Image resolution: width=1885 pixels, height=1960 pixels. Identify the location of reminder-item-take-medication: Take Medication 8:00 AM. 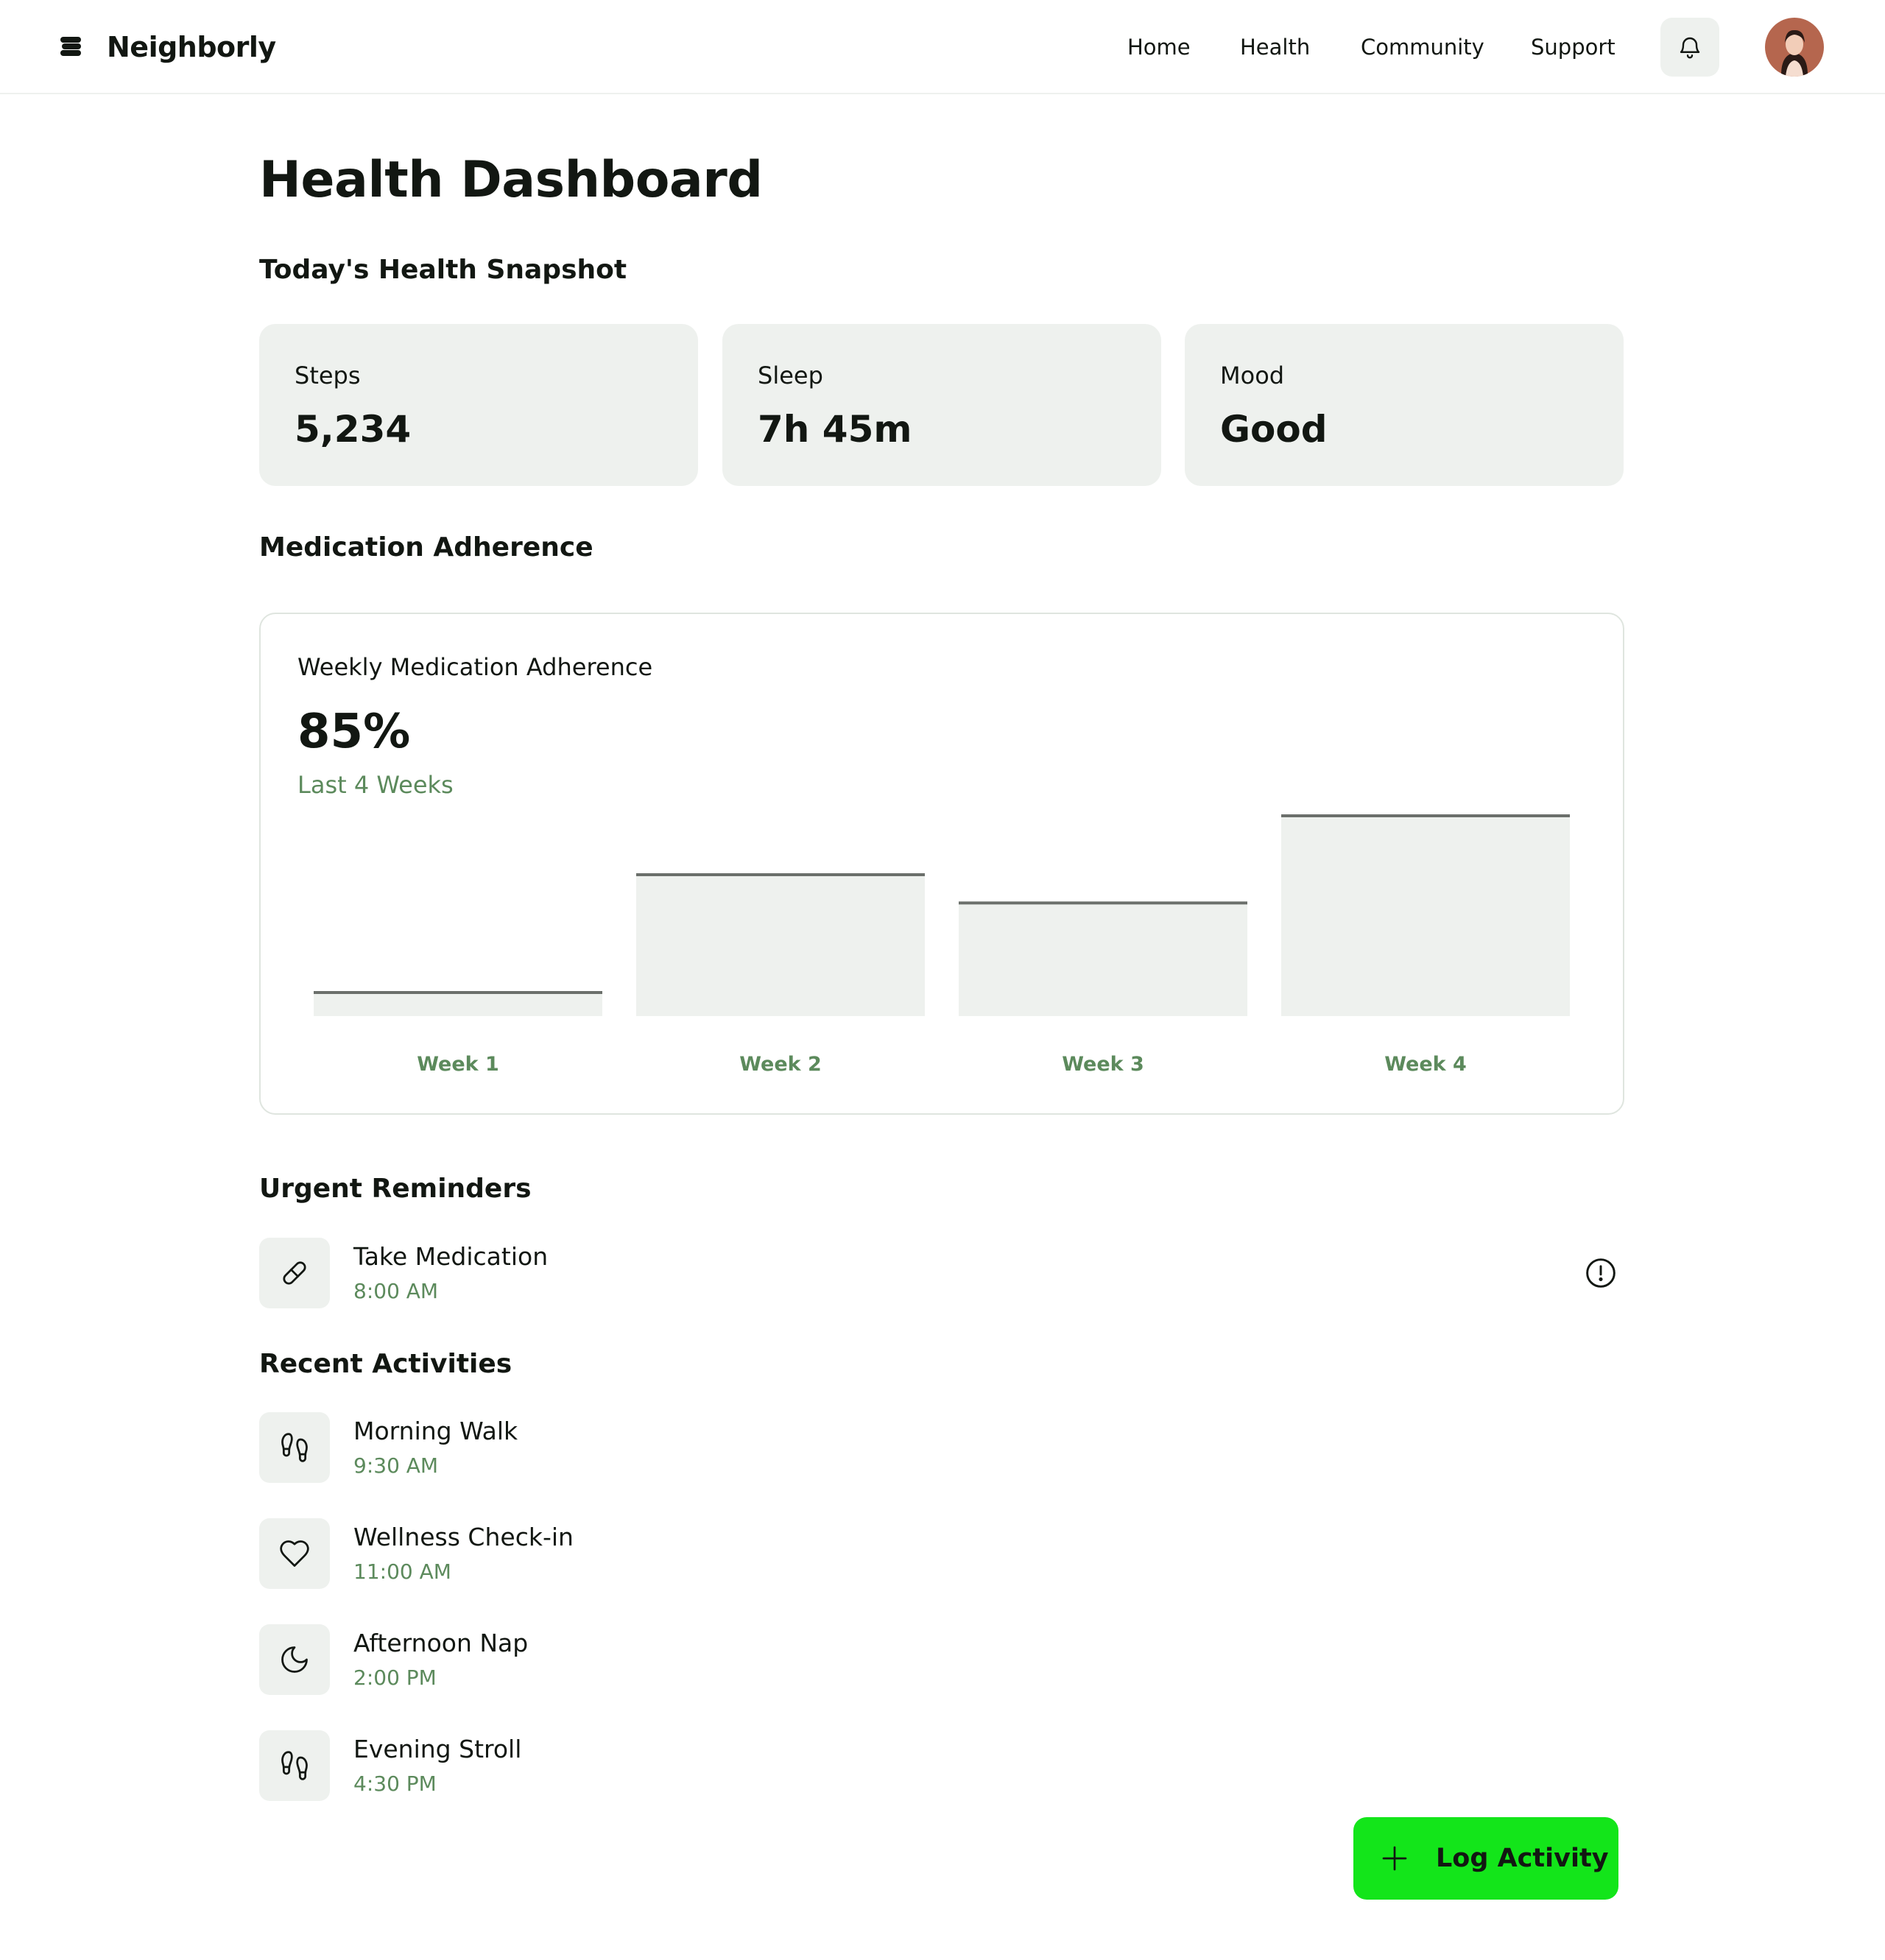
(941, 1273).